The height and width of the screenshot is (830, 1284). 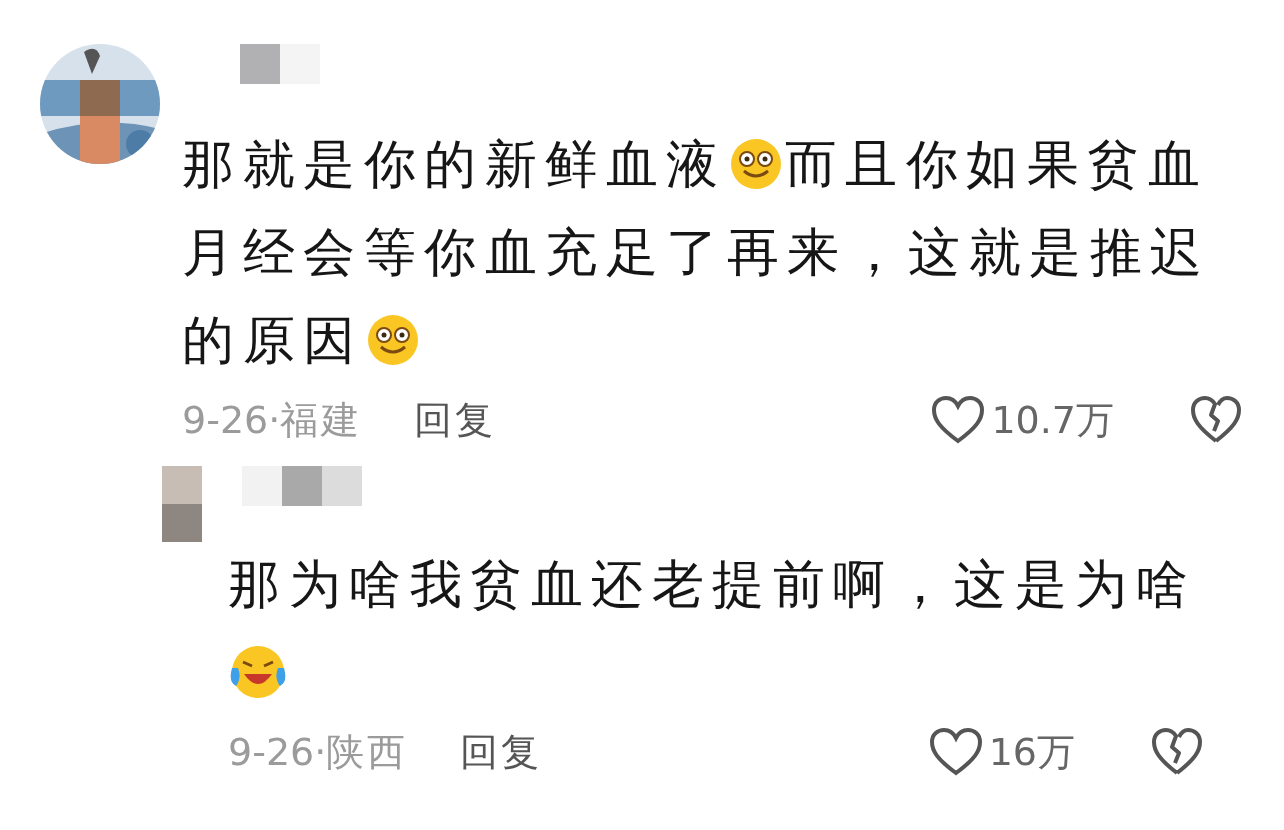 I want to click on comment-location: 陕西, so click(x=367, y=752).